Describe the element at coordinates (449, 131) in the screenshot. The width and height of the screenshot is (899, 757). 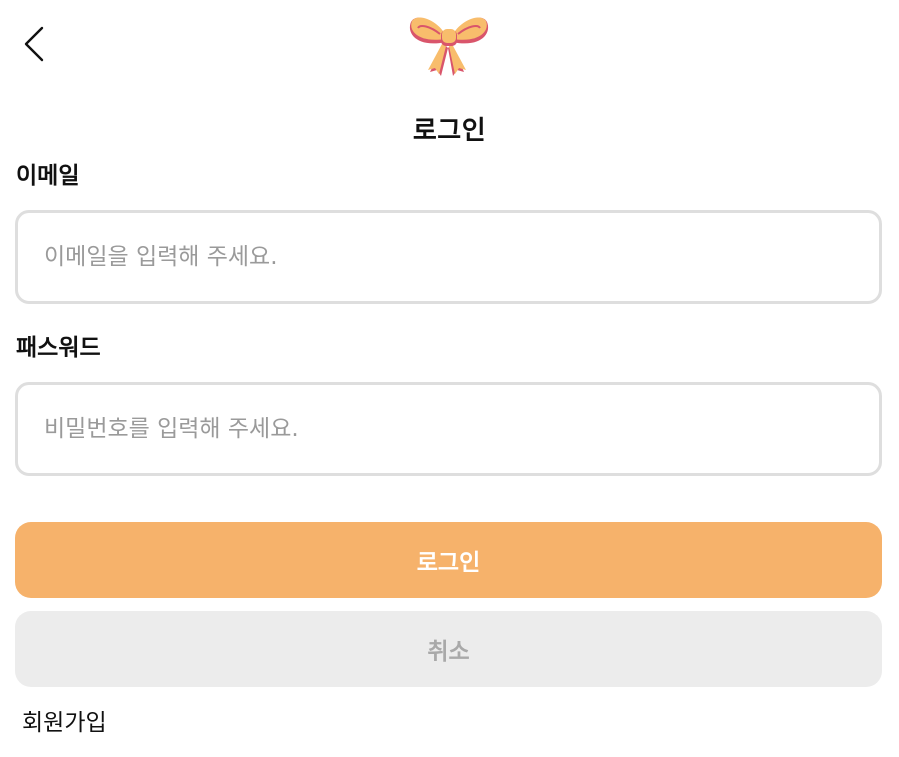
I see `page-title: 로그인` at that location.